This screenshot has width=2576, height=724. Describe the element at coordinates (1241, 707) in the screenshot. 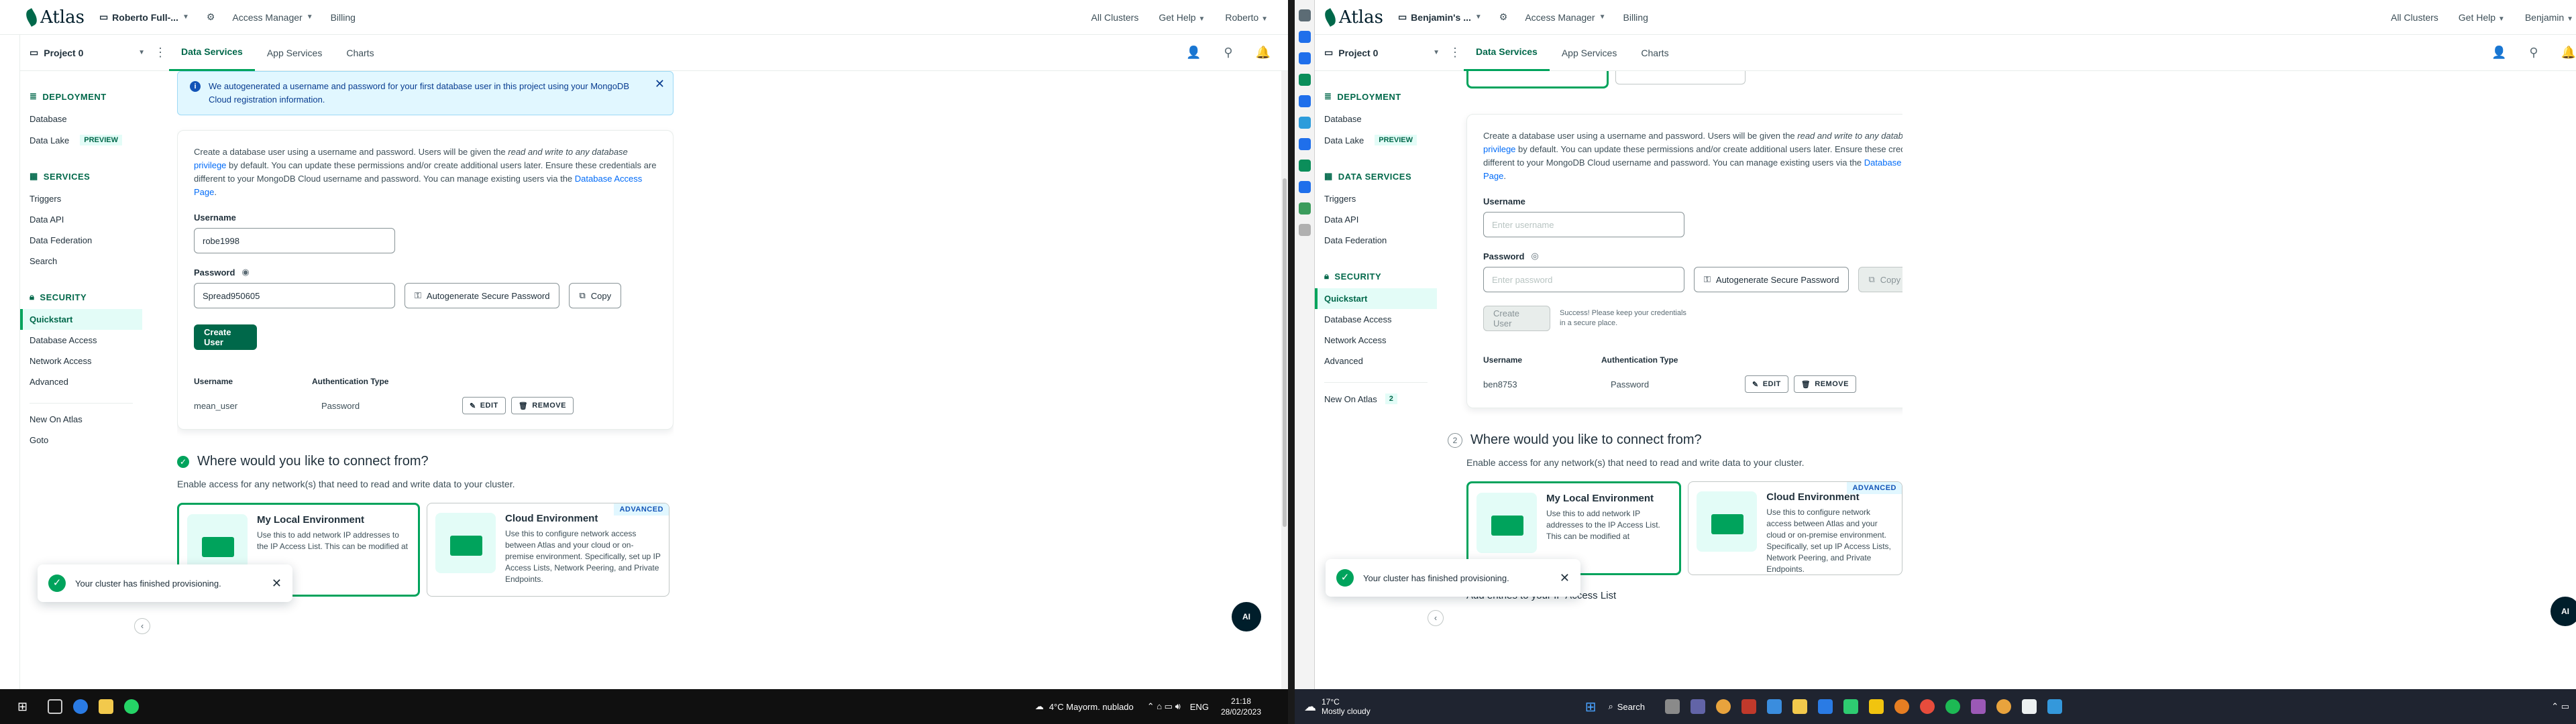

I see `clock: 21:18 28/02/2023` at that location.